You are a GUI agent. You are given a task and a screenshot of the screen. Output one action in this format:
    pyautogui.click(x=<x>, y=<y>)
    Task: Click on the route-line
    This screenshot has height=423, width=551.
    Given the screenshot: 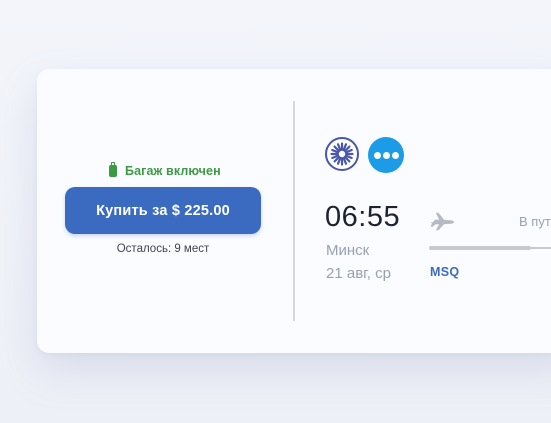 What is the action you would take?
    pyautogui.click(x=541, y=248)
    